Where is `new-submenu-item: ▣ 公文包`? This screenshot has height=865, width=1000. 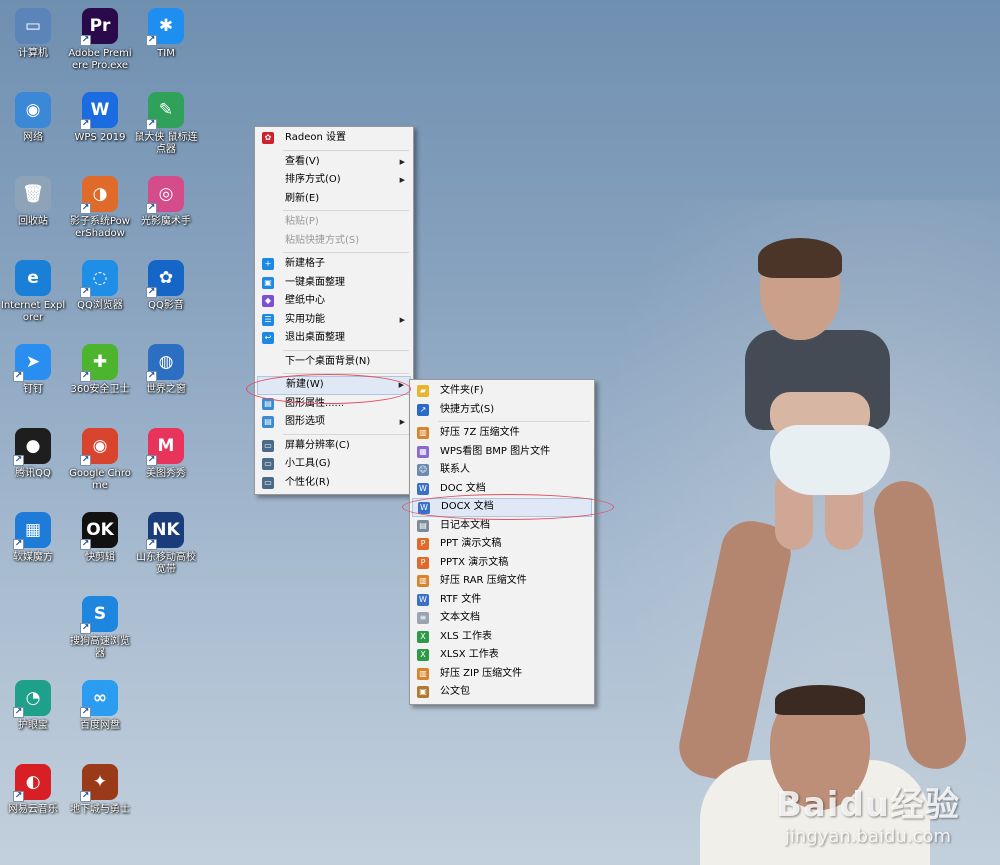 new-submenu-item: ▣ 公文包 is located at coordinates (502, 692).